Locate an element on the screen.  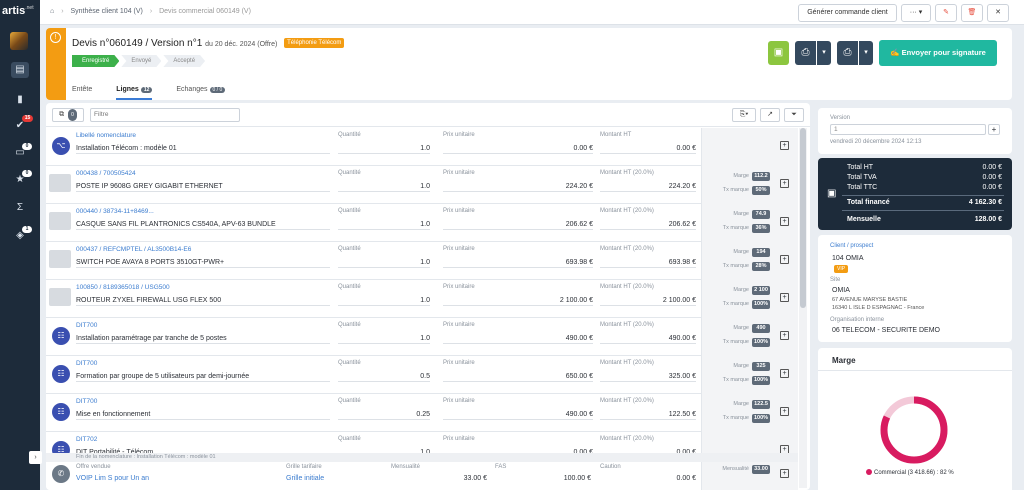
tab-header: Entête is located at coordinates (82, 93).